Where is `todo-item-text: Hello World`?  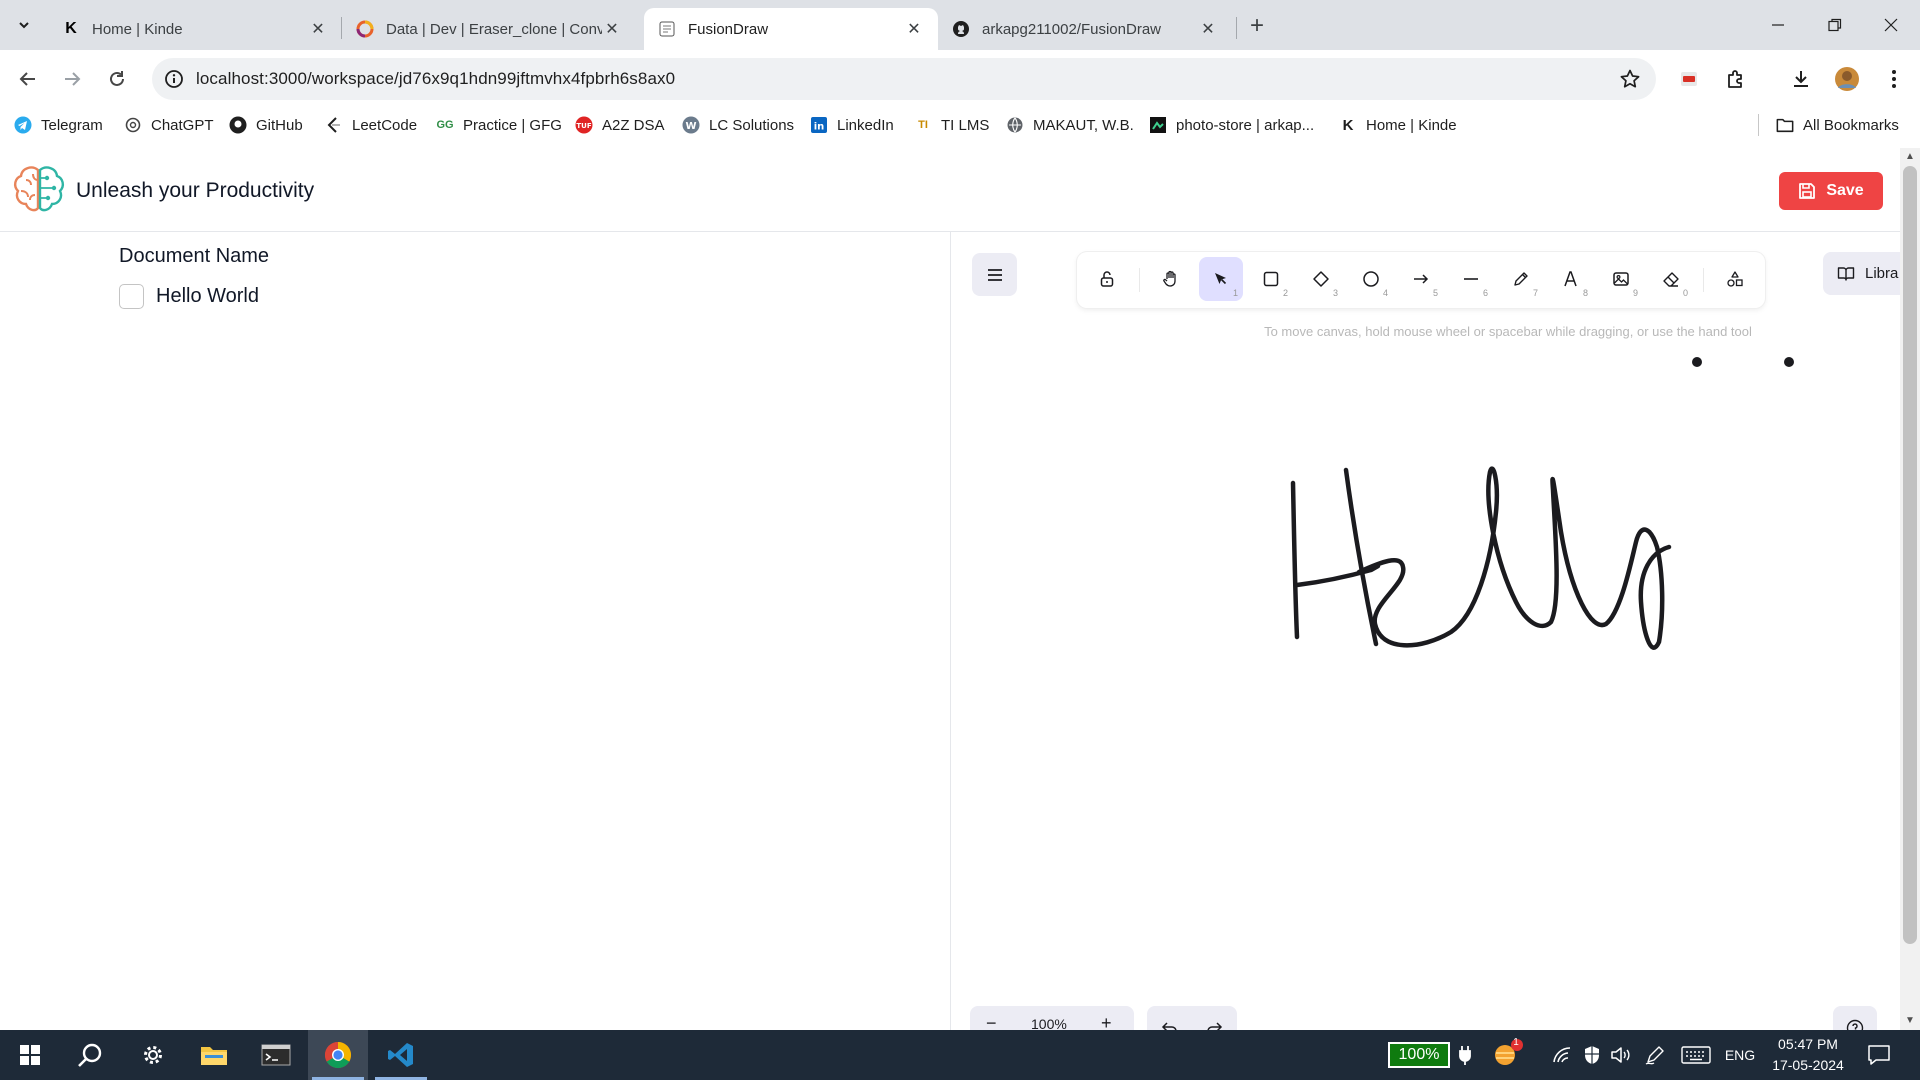
todo-item-text: Hello World is located at coordinates (207, 296).